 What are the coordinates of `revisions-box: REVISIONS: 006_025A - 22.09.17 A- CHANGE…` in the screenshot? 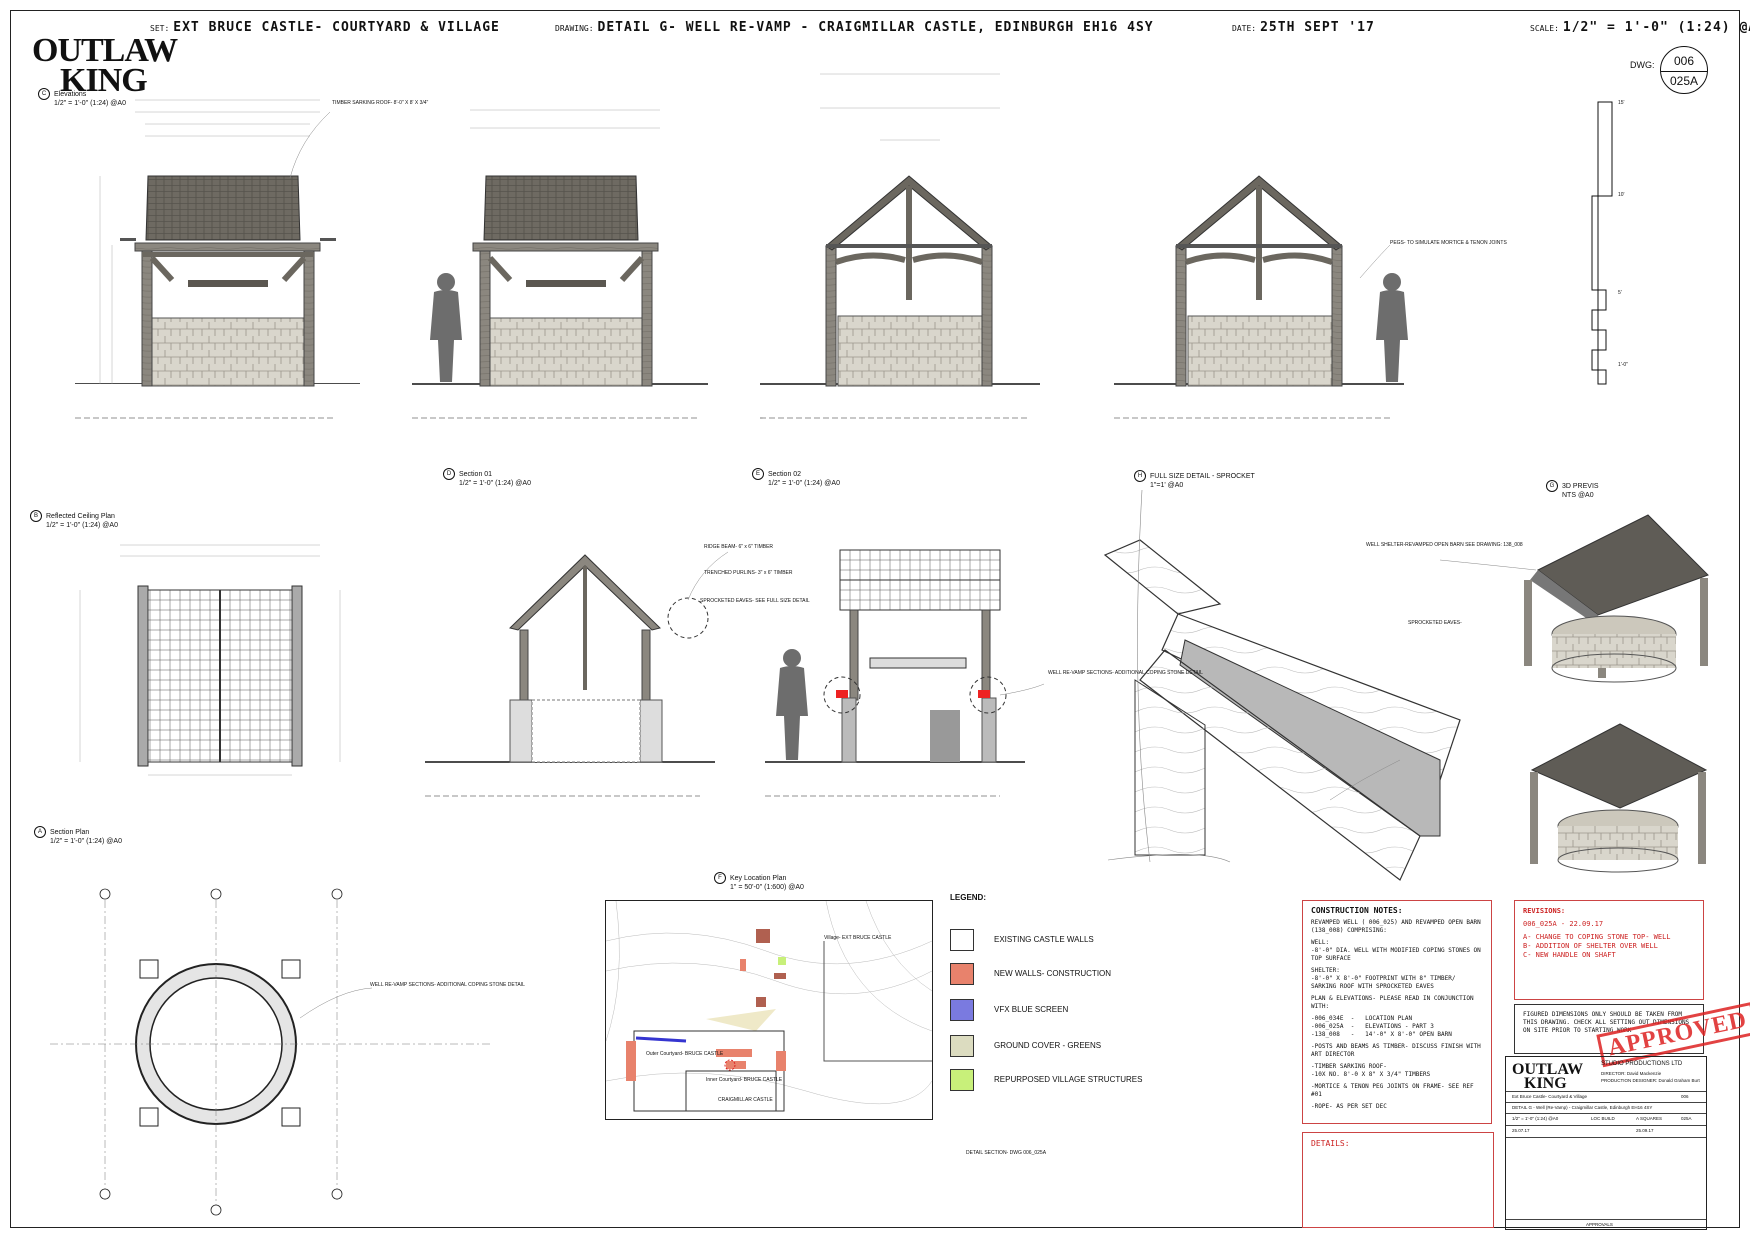 It's located at (1609, 950).